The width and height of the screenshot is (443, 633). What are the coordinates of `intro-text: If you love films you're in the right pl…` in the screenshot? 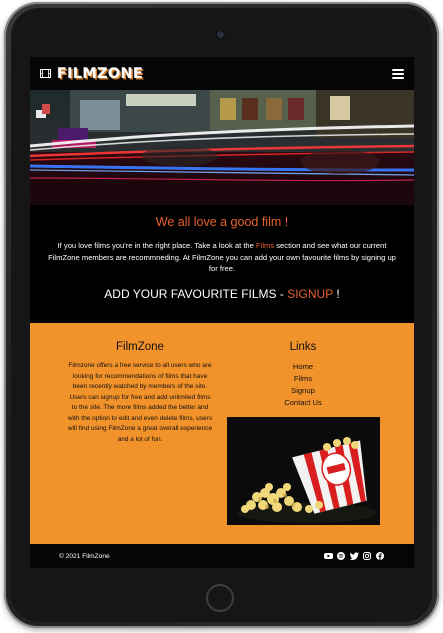 It's located at (222, 257).